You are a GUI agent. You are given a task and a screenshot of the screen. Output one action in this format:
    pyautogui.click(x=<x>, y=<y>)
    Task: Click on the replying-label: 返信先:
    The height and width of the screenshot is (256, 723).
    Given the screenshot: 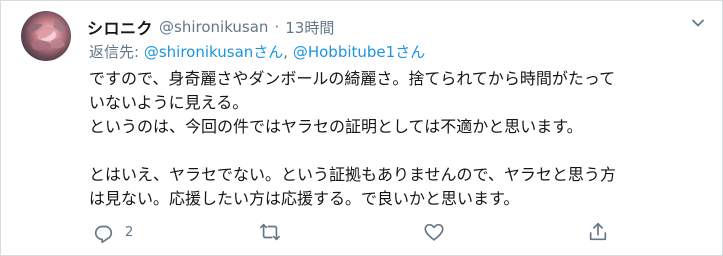 What is the action you would take?
    pyautogui.click(x=114, y=52)
    